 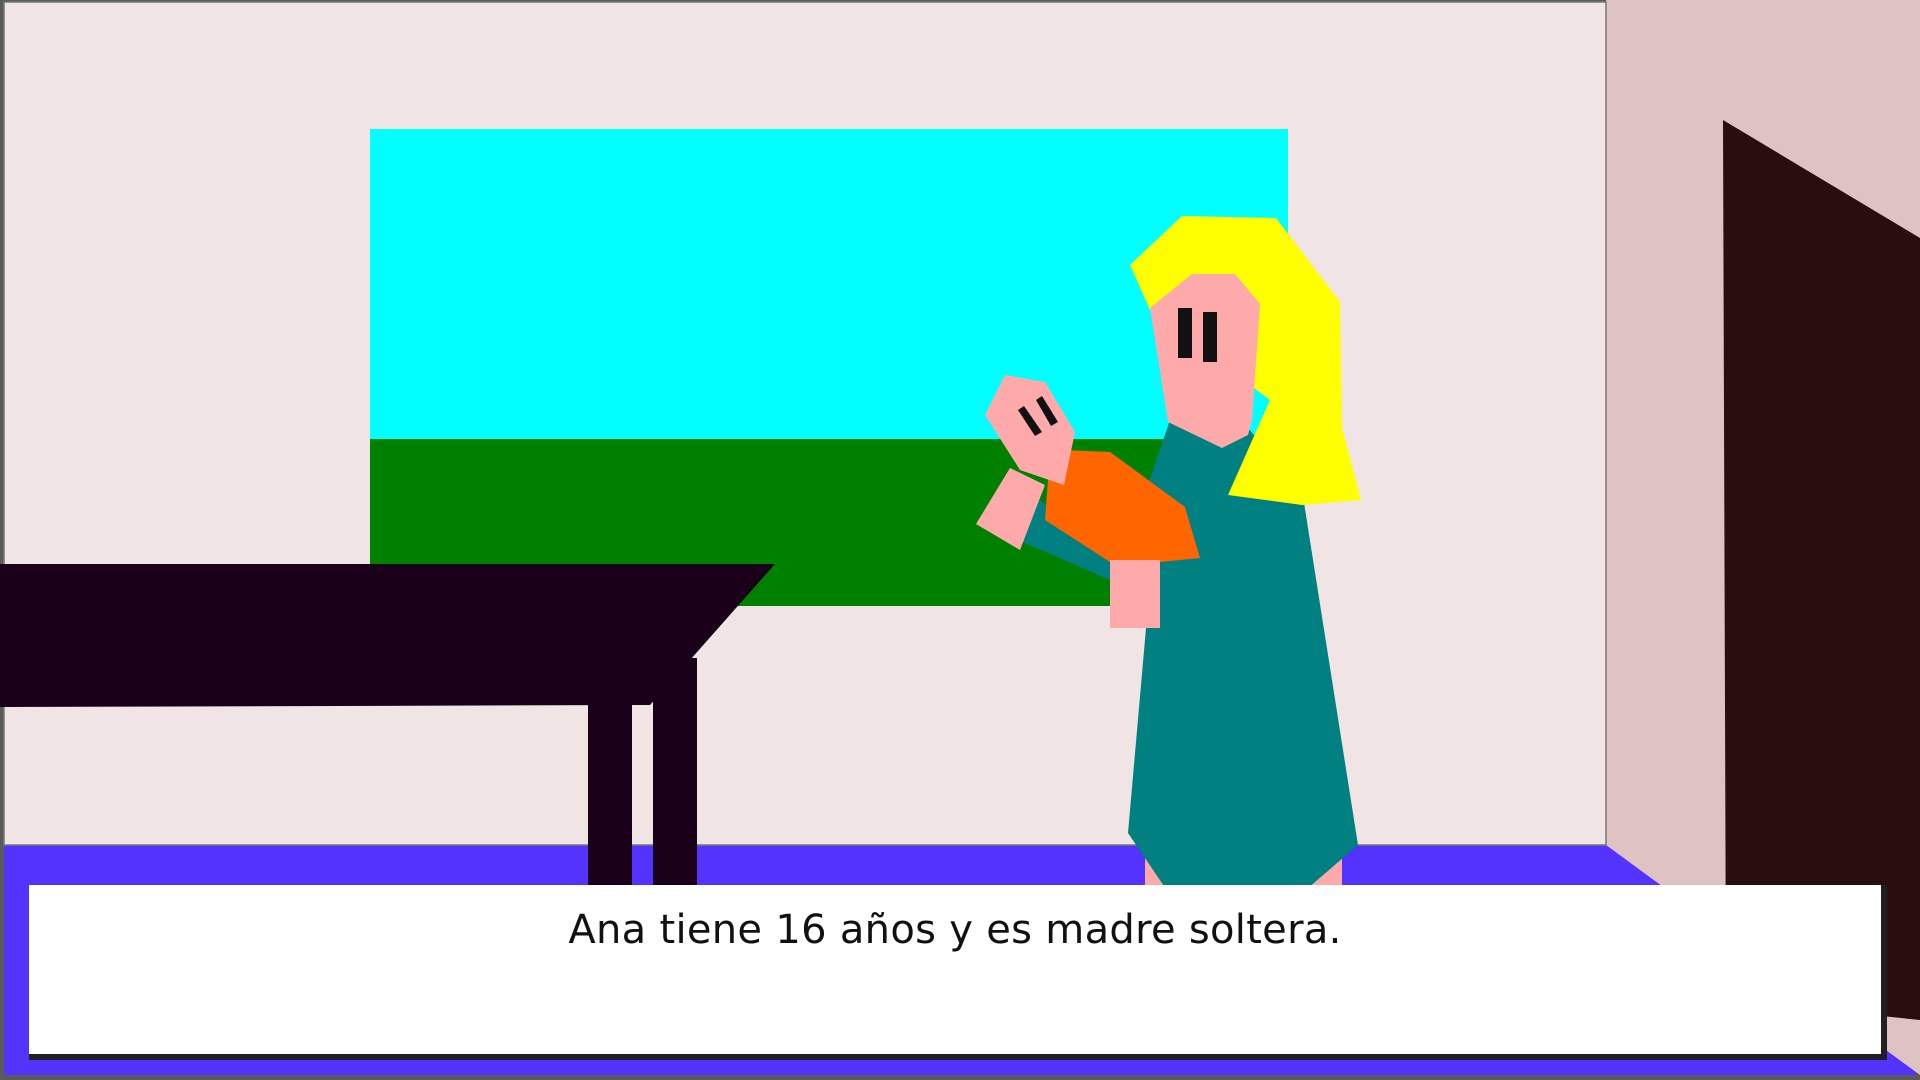 What do you see at coordinates (1210, 337) in the screenshot?
I see `ana-eye-right` at bounding box center [1210, 337].